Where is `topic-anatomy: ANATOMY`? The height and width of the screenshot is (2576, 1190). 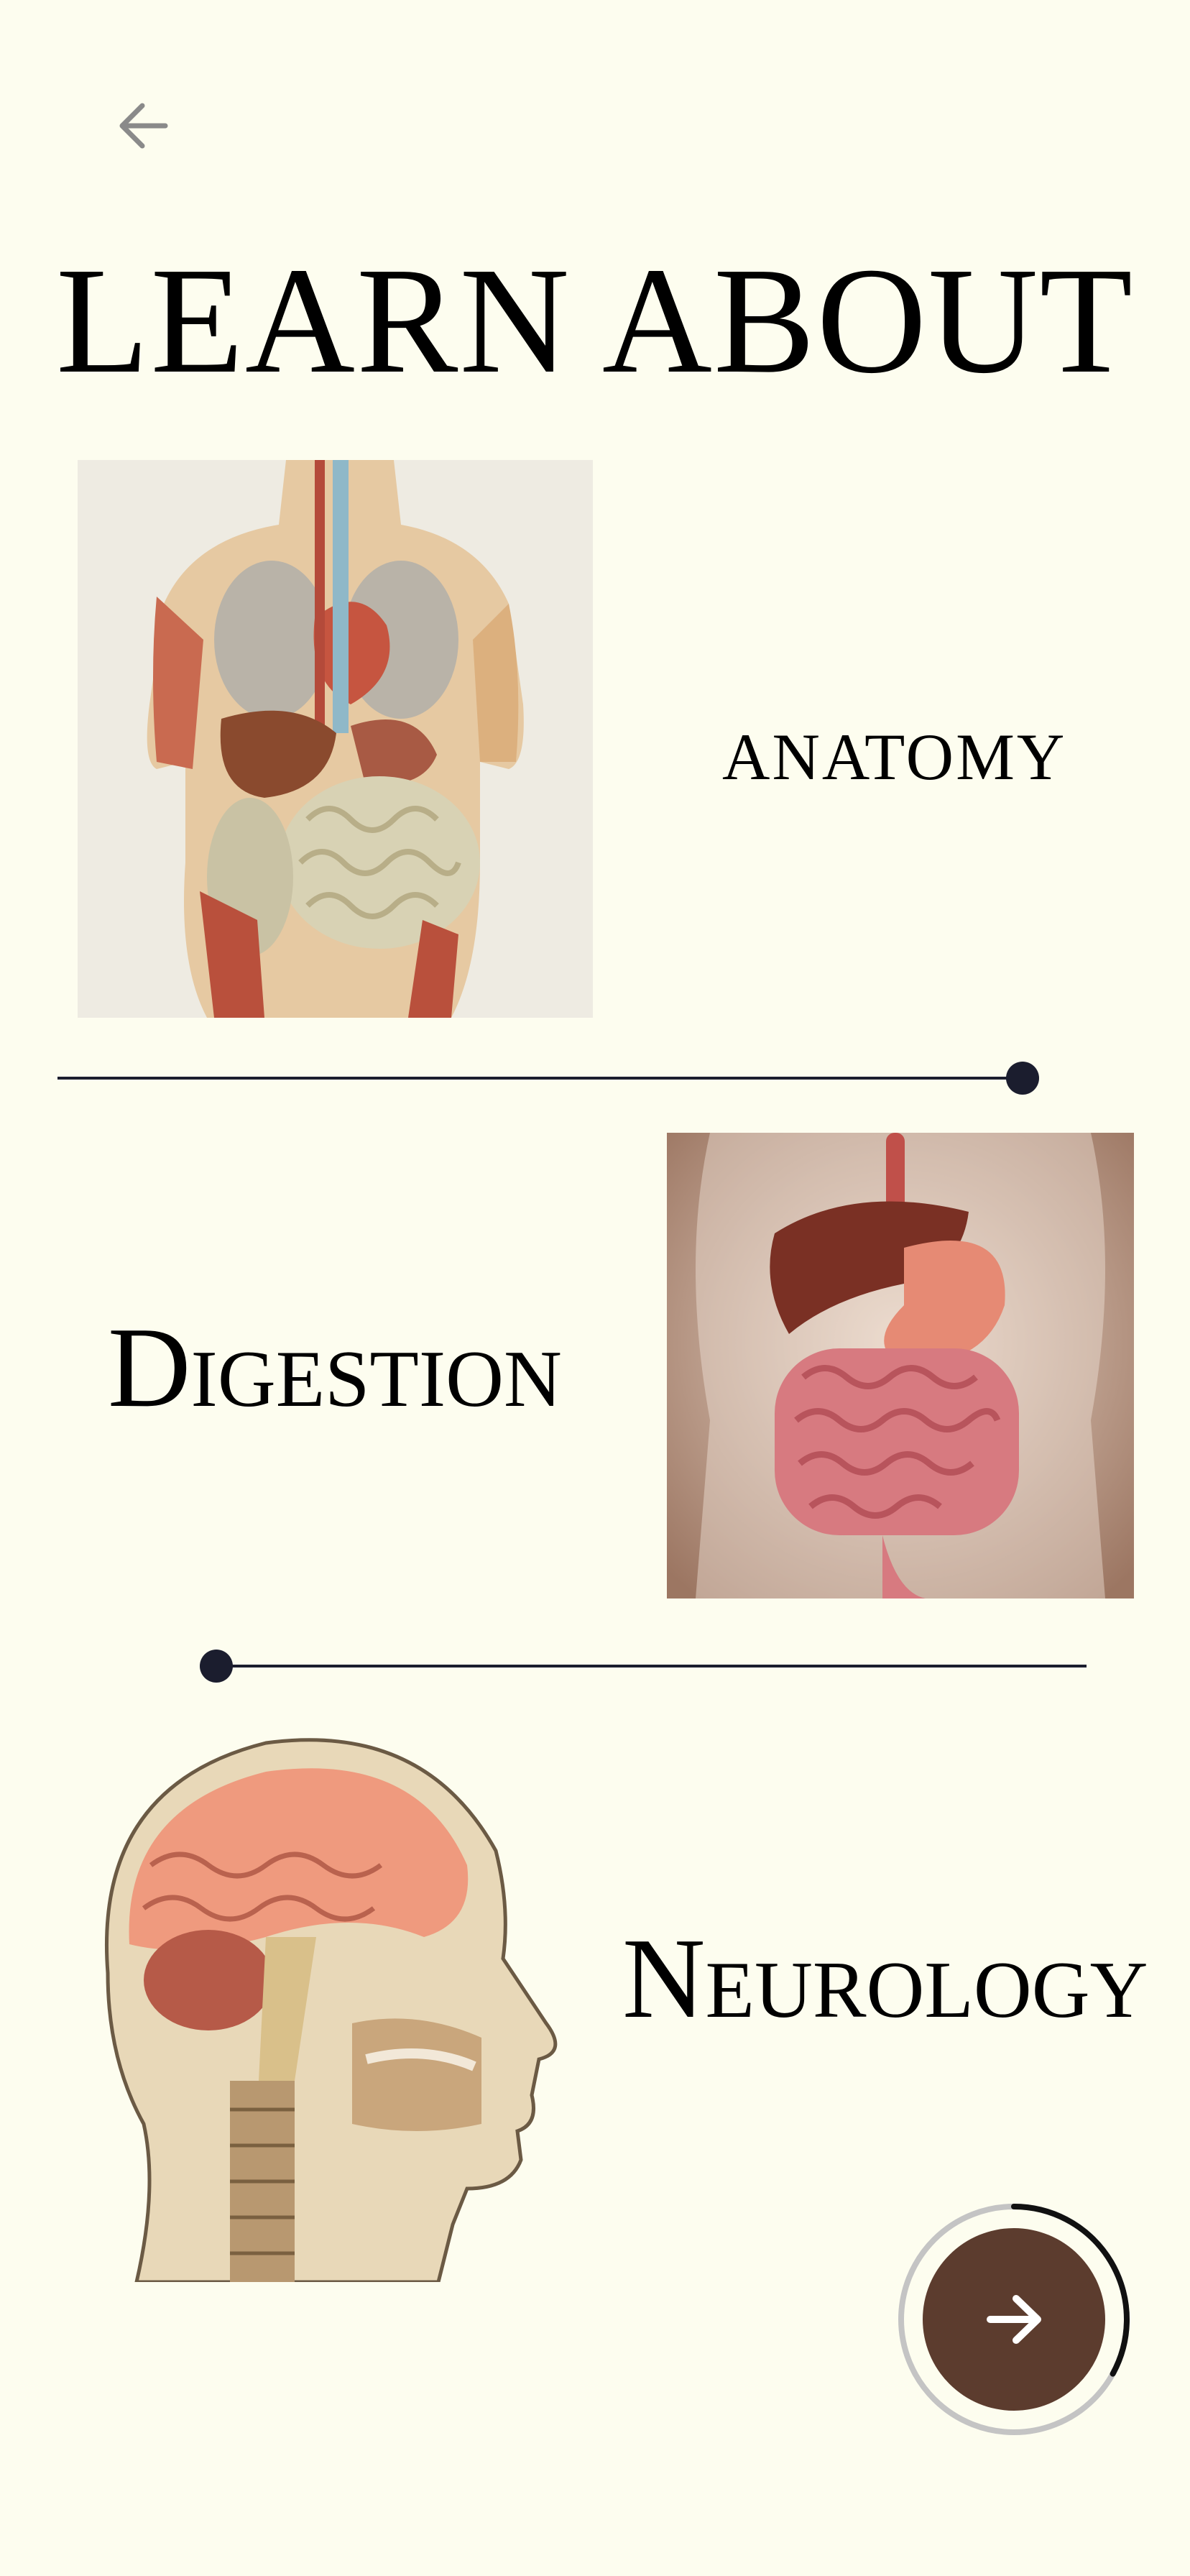
topic-anatomy: ANATOMY is located at coordinates (894, 757).